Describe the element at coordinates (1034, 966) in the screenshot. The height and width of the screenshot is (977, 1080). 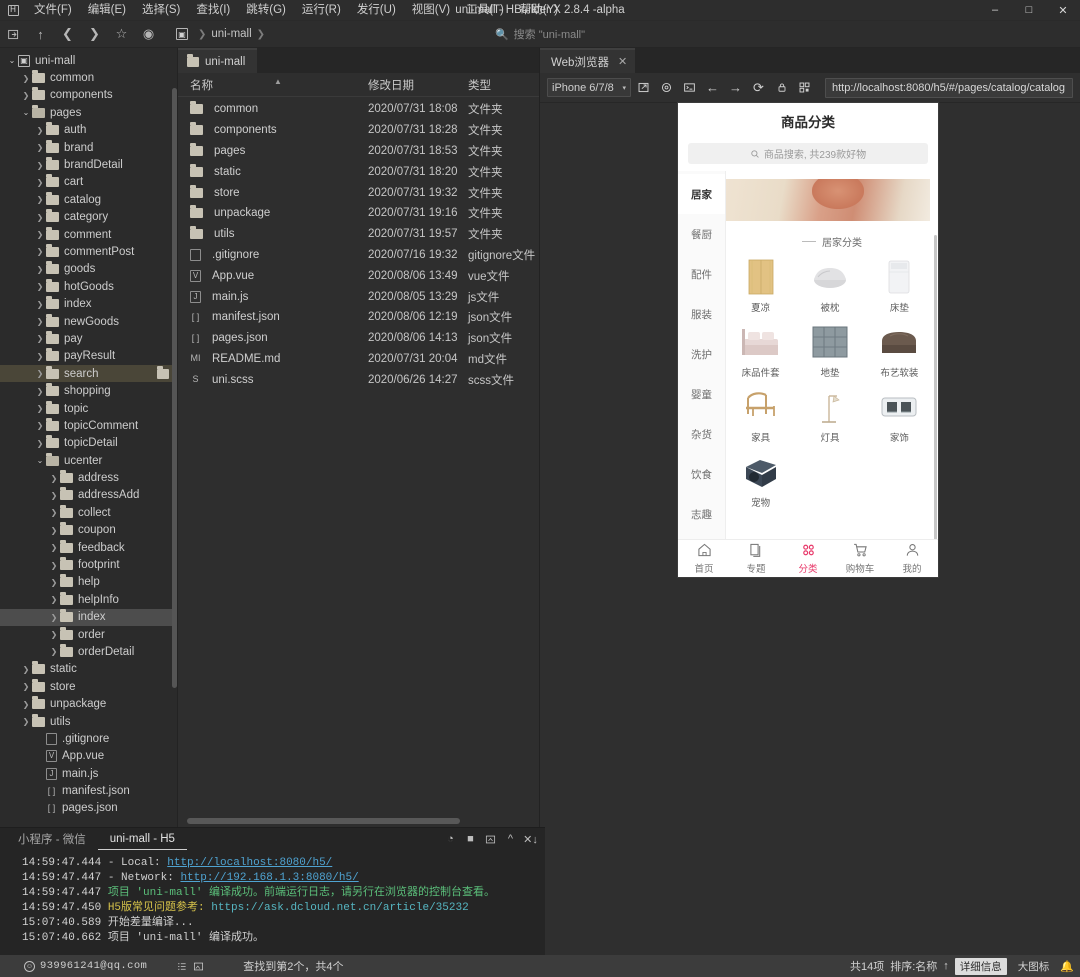
I see `view-large-icons-button: 大图标` at that location.